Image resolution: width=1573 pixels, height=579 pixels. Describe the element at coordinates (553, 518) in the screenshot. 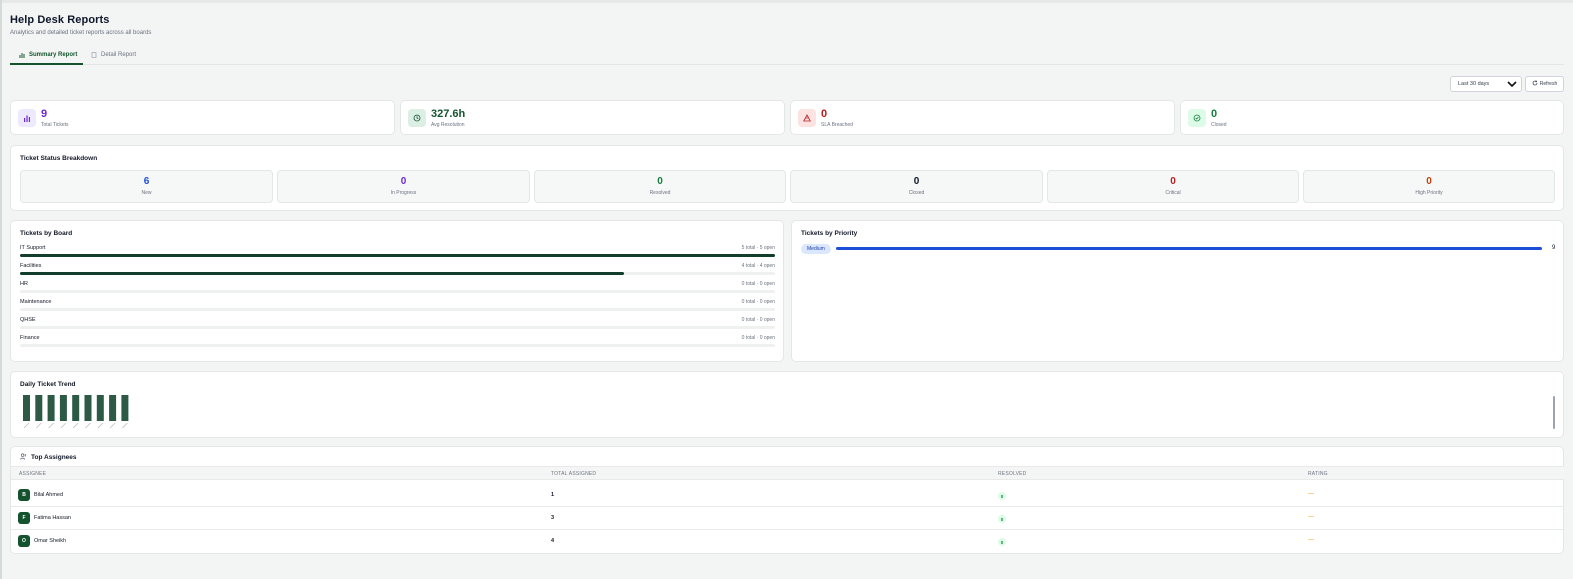

I see `total-assigned: 3` at that location.